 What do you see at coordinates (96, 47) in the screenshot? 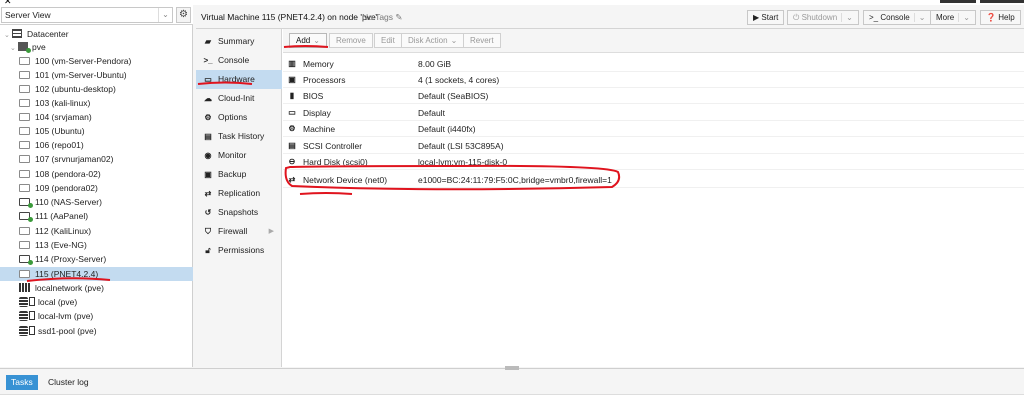
I see `tree-item-node: ⌄ pve` at bounding box center [96, 47].